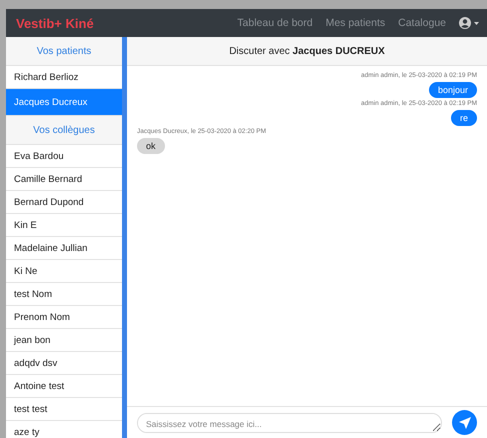  What do you see at coordinates (151, 146) in the screenshot?
I see `message-bubble: ok` at bounding box center [151, 146].